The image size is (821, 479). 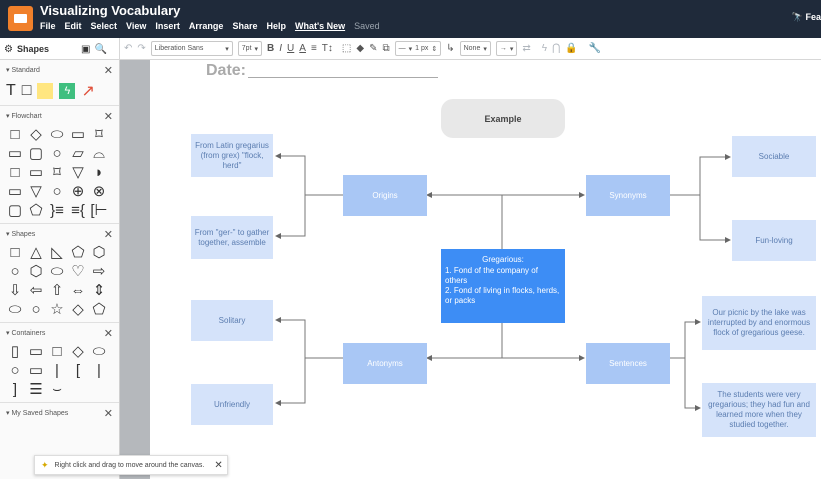 What do you see at coordinates (27, 91) in the screenshot?
I see `rectangle-shape-icon: □` at bounding box center [27, 91].